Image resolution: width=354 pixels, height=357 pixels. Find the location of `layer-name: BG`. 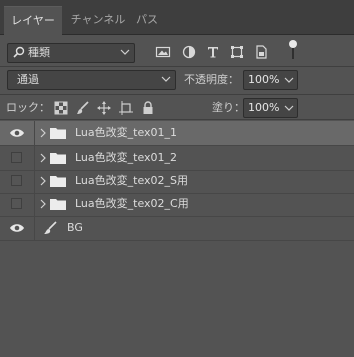

layer-name: BG is located at coordinates (75, 227).